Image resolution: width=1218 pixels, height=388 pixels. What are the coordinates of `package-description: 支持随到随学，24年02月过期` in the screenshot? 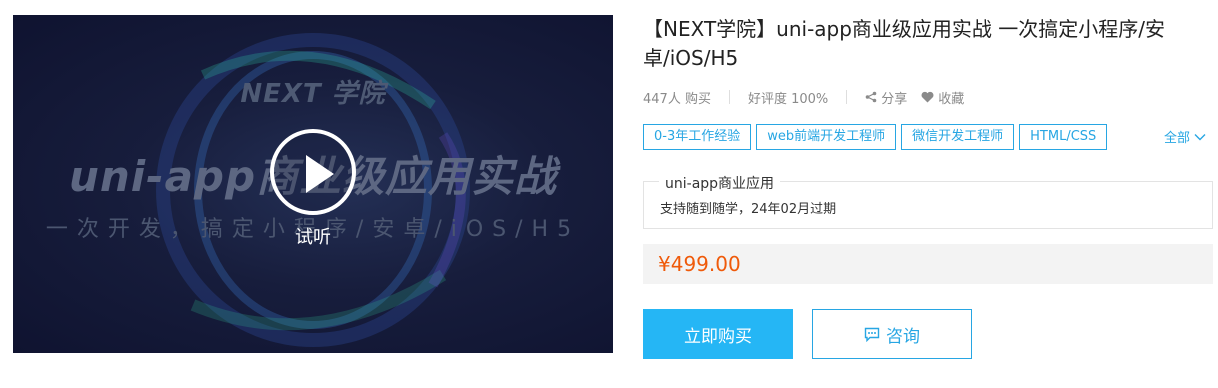 It's located at (748, 209).